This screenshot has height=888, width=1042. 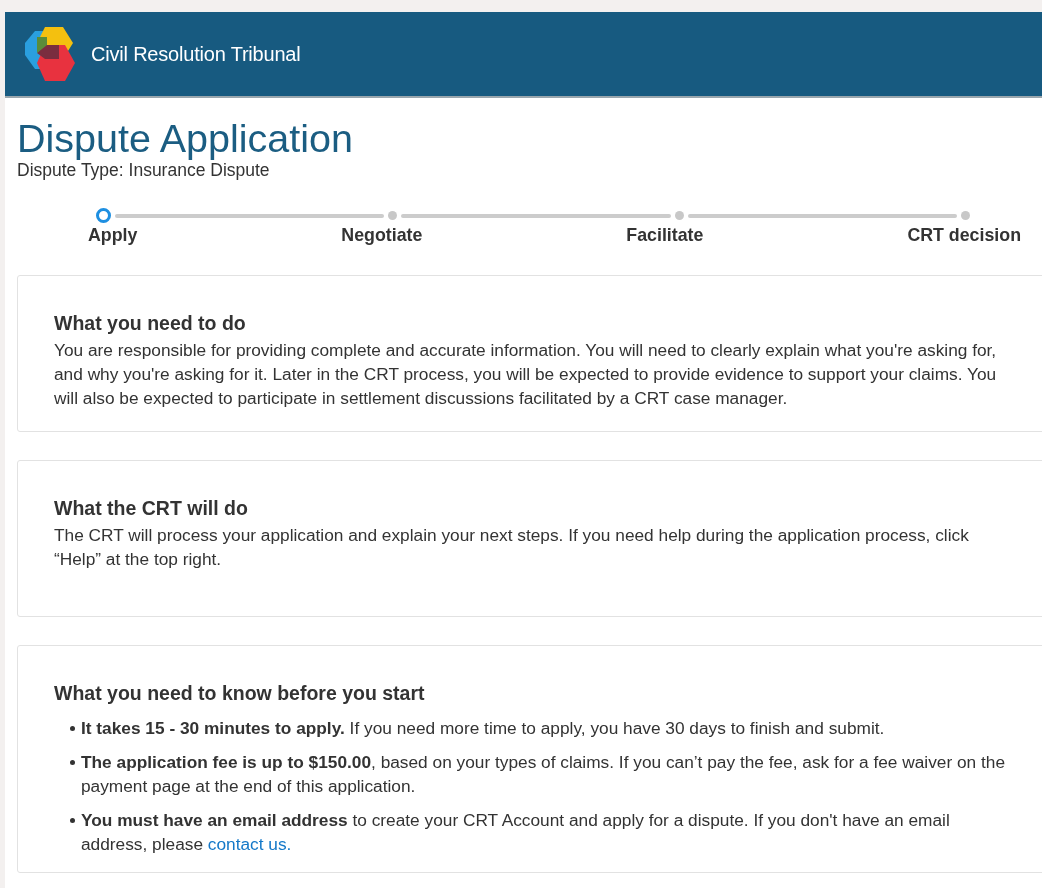 I want to click on bullet-text: It takes 15 - 30 minutes to apply. If you need more time to apply, you have 30 days to finish and submit., so click(x=483, y=728).